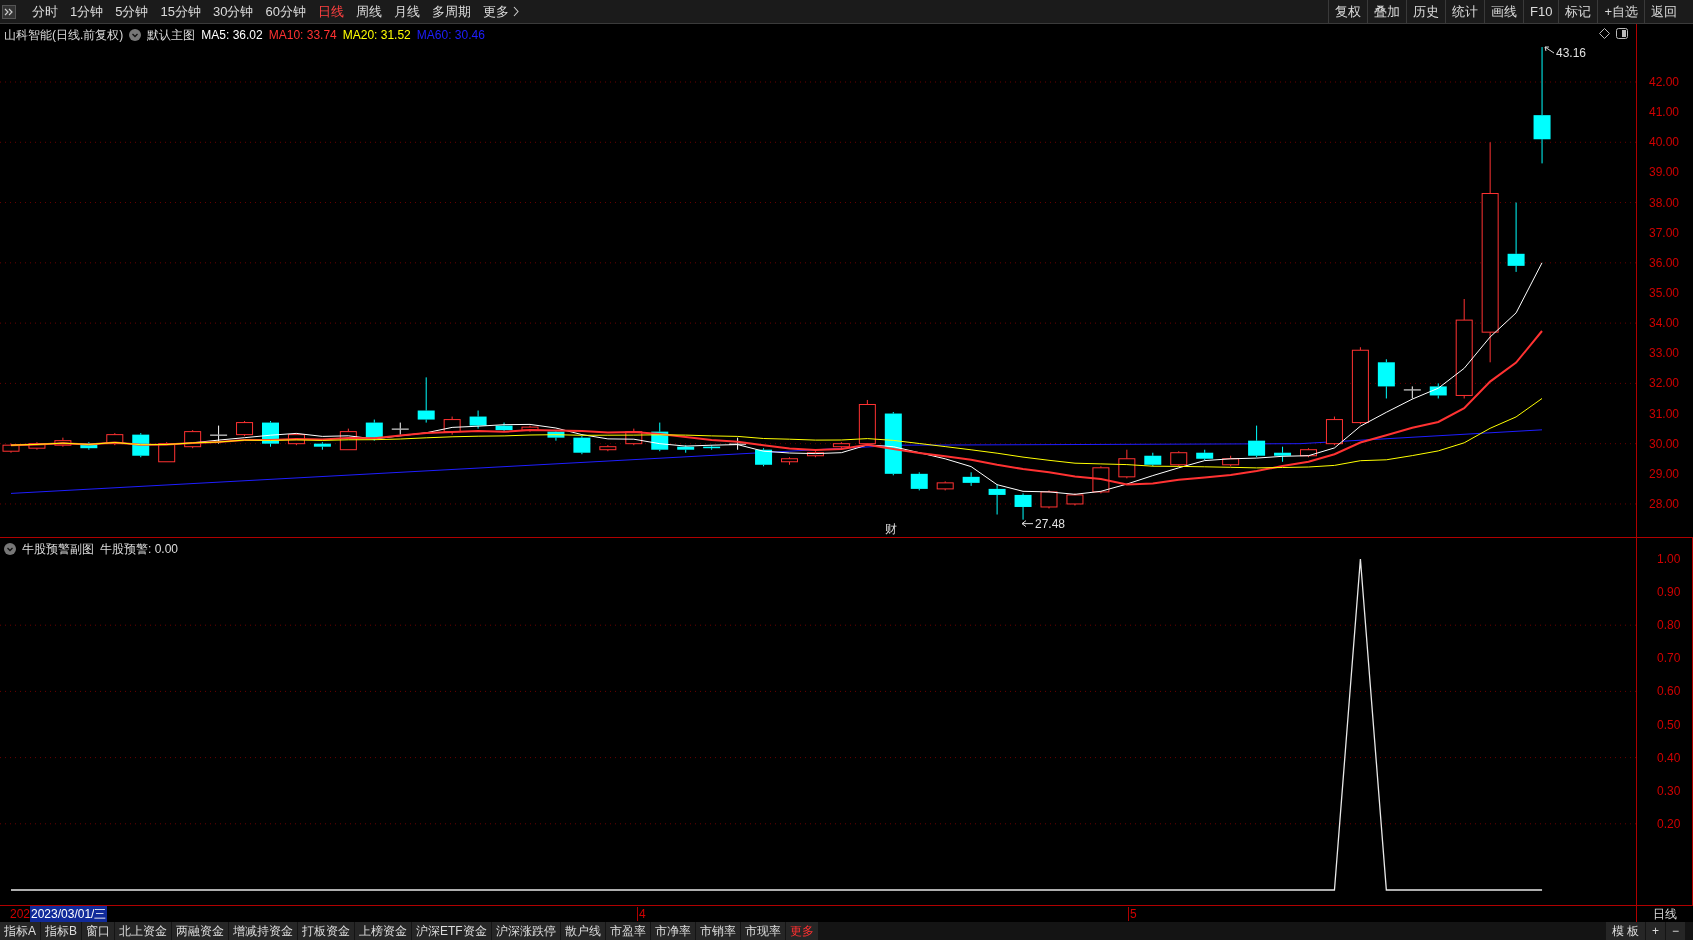 The image size is (1693, 940). What do you see at coordinates (1664, 292) in the screenshot?
I see `price-tick: 35.00` at bounding box center [1664, 292].